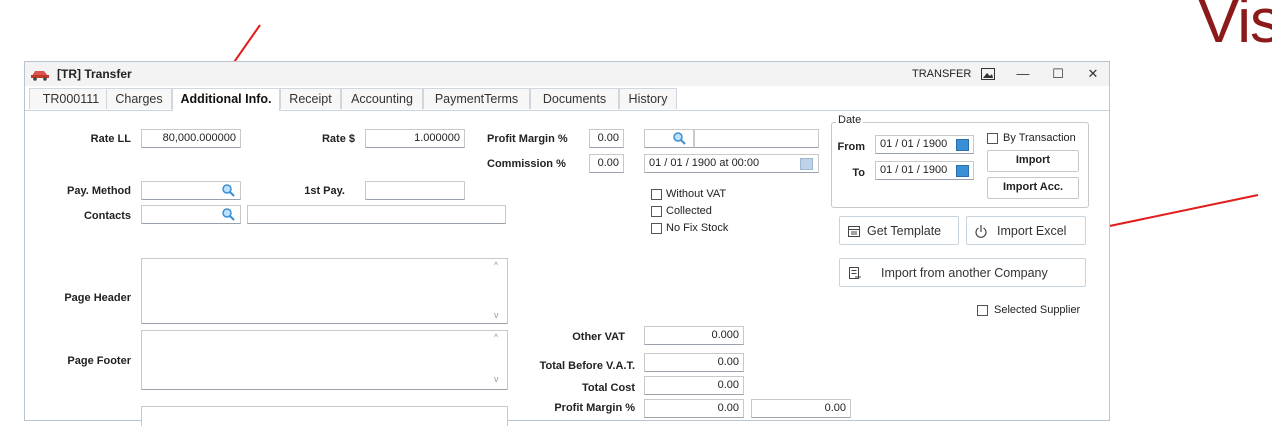 This screenshot has height=426, width=1272. What do you see at coordinates (97, 298) in the screenshot?
I see `page-header-label: Page Header` at bounding box center [97, 298].